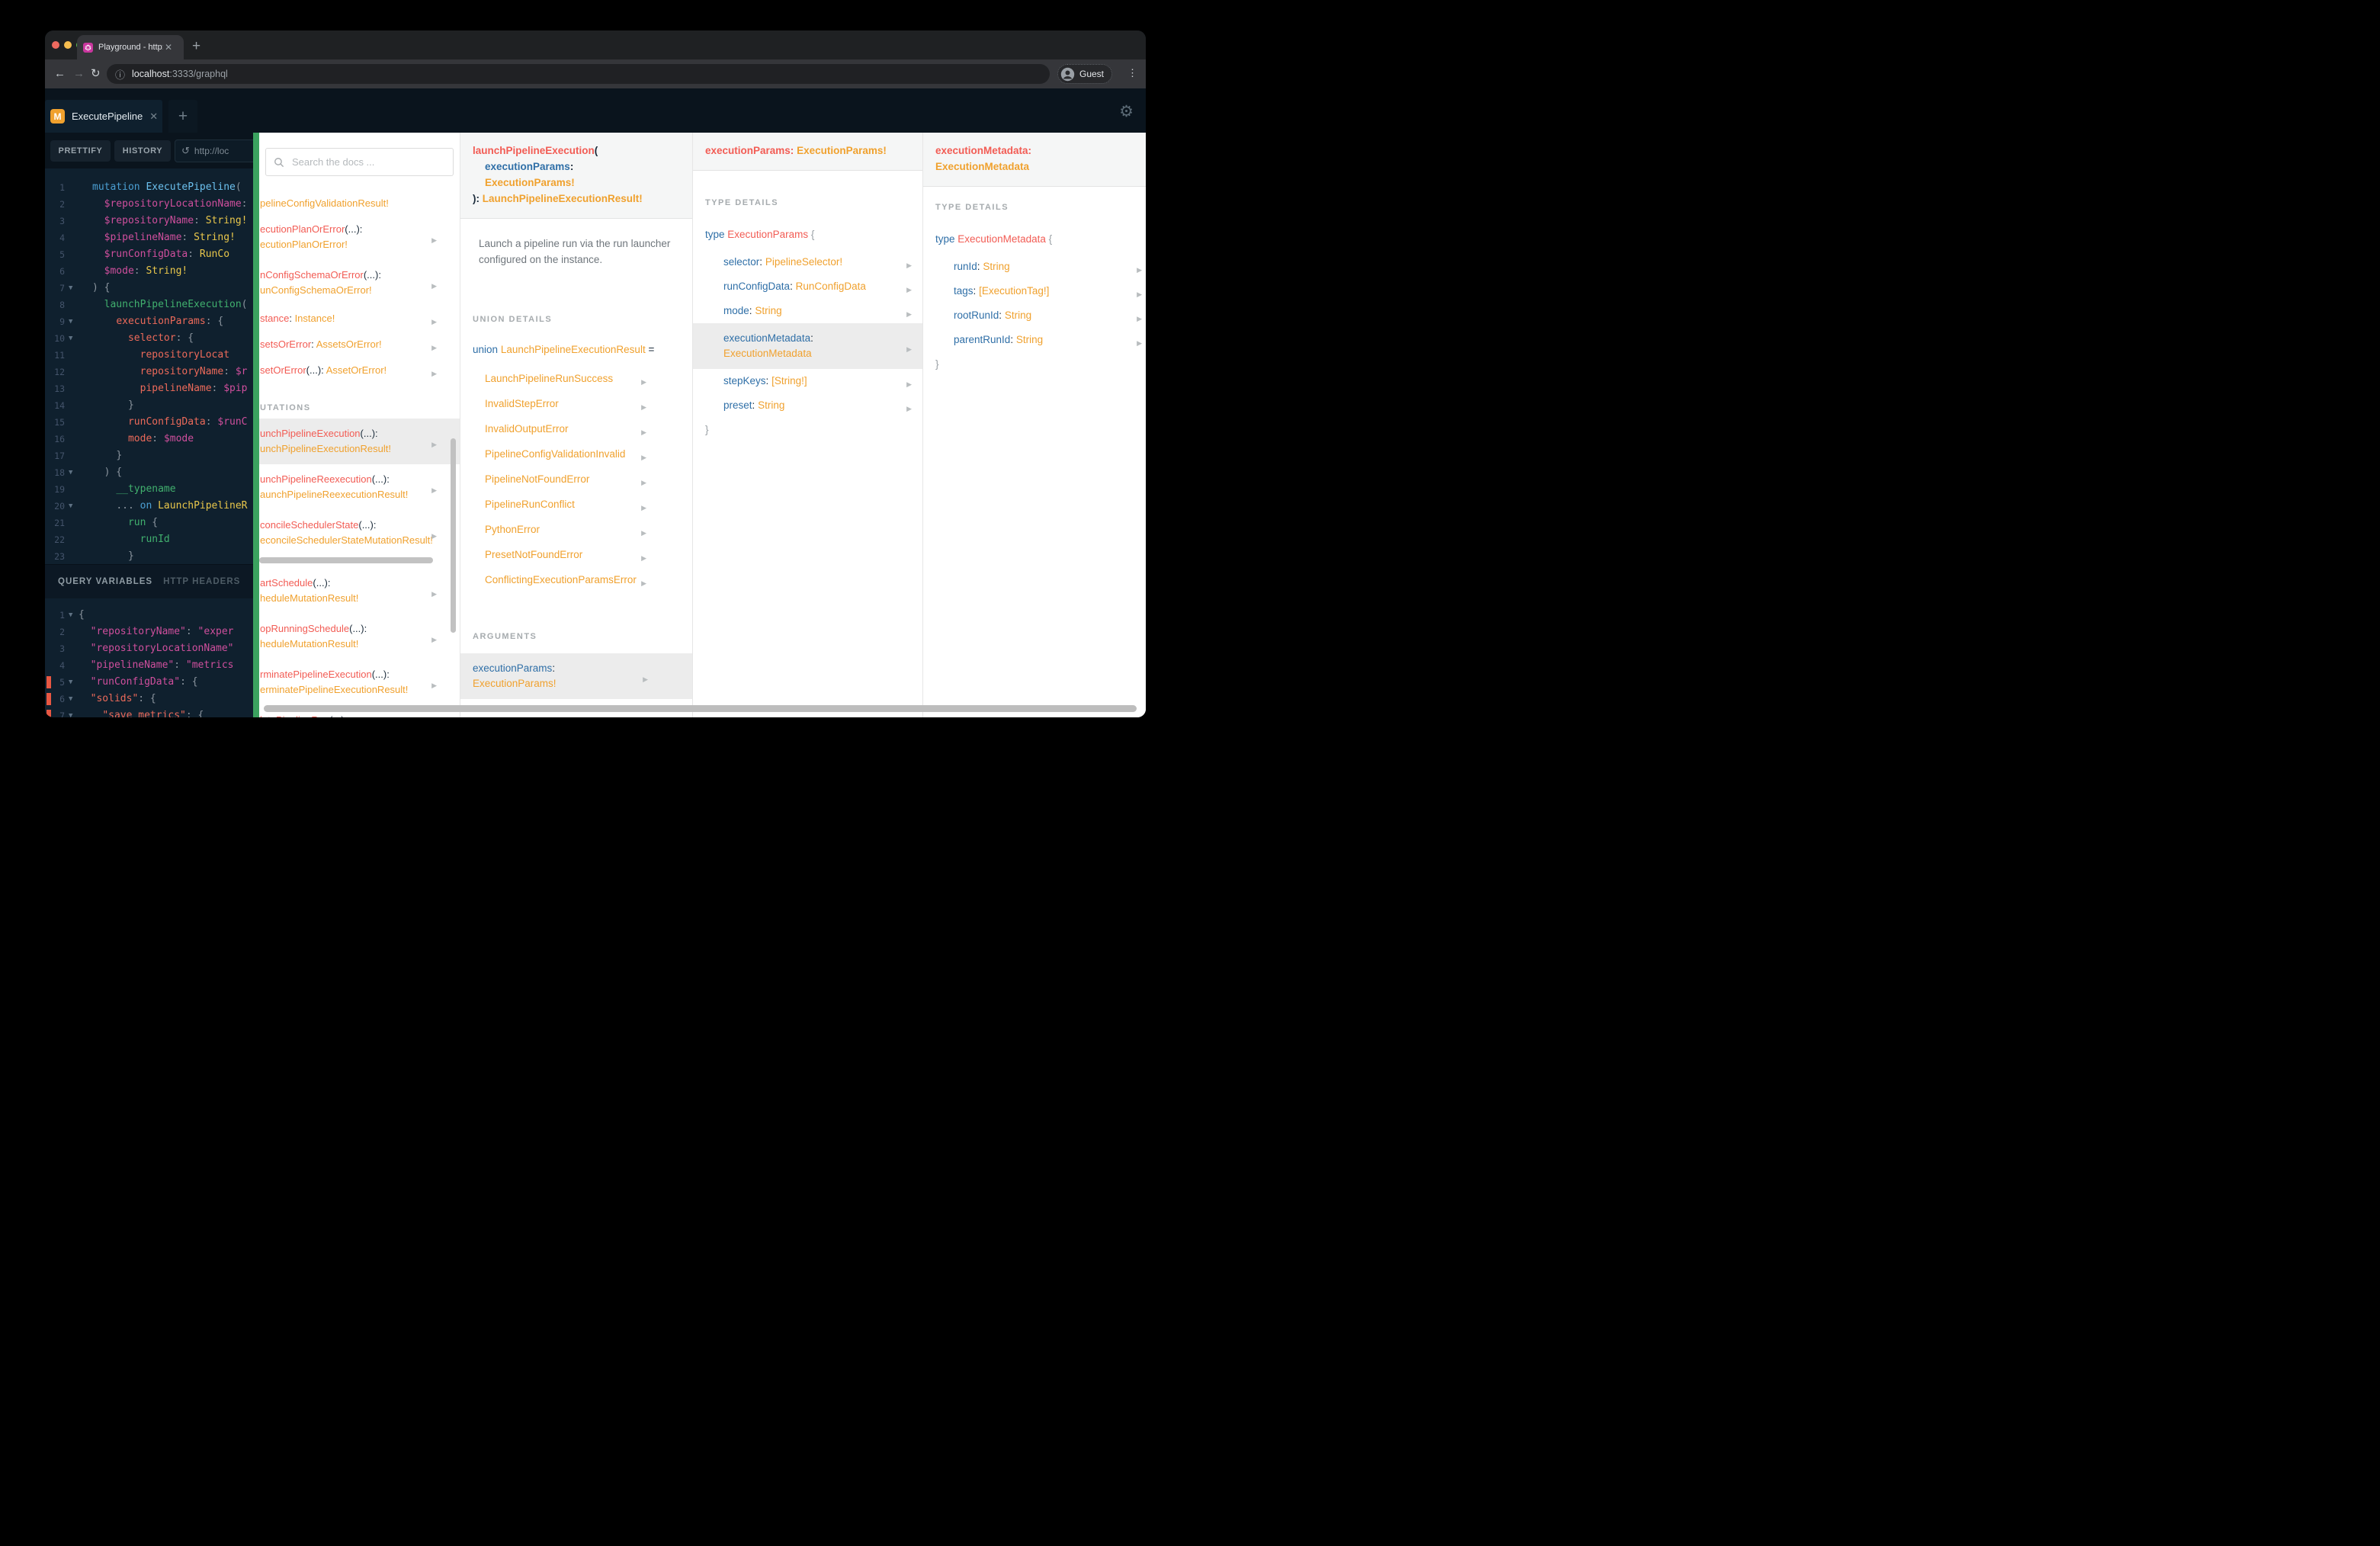 Image resolution: width=2380 pixels, height=1546 pixels. What do you see at coordinates (359, 441) in the screenshot?
I see `docs-item: unchPipelineExecution(...)` at bounding box center [359, 441].